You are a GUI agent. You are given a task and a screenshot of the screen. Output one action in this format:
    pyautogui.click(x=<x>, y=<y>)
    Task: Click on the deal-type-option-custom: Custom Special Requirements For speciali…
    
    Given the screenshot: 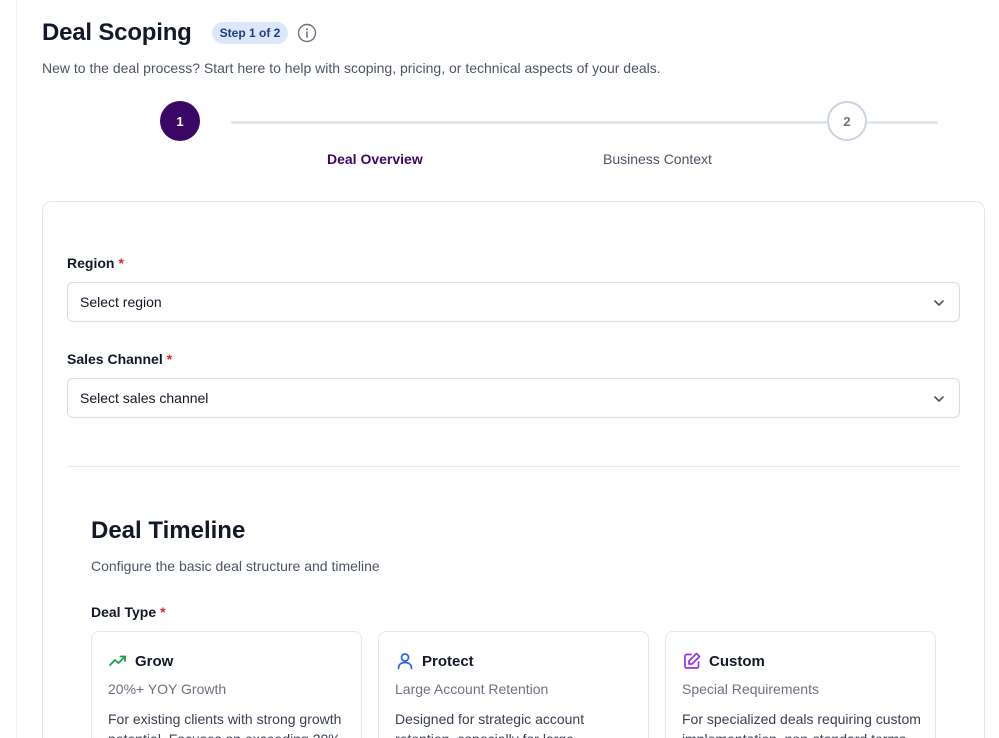 What is the action you would take?
    pyautogui.click(x=800, y=684)
    